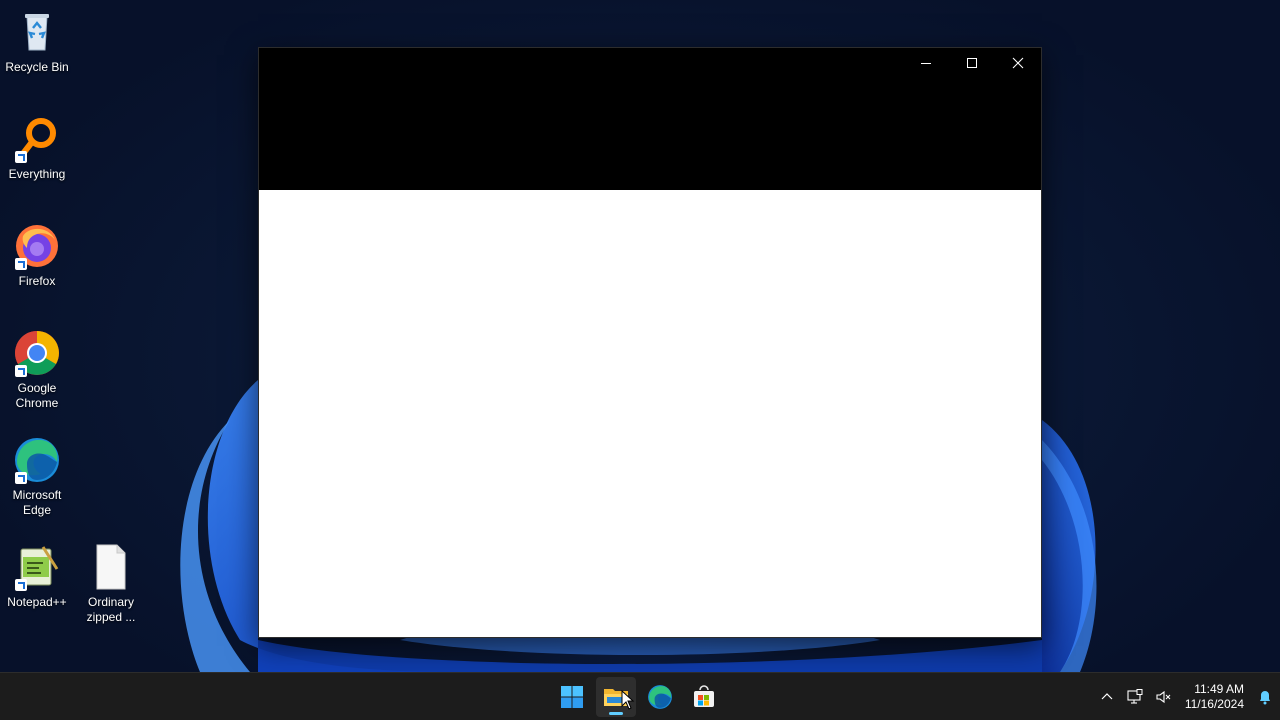 The height and width of the screenshot is (720, 1280). What do you see at coordinates (37, 281) in the screenshot?
I see `desktop-icon-label: Firefox` at bounding box center [37, 281].